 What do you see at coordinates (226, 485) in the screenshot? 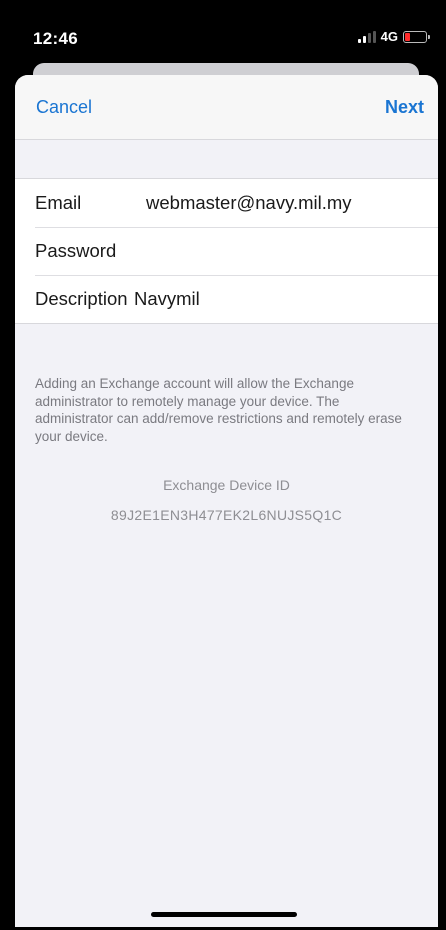
I see `device-id-label: Exchange Device ID` at bounding box center [226, 485].